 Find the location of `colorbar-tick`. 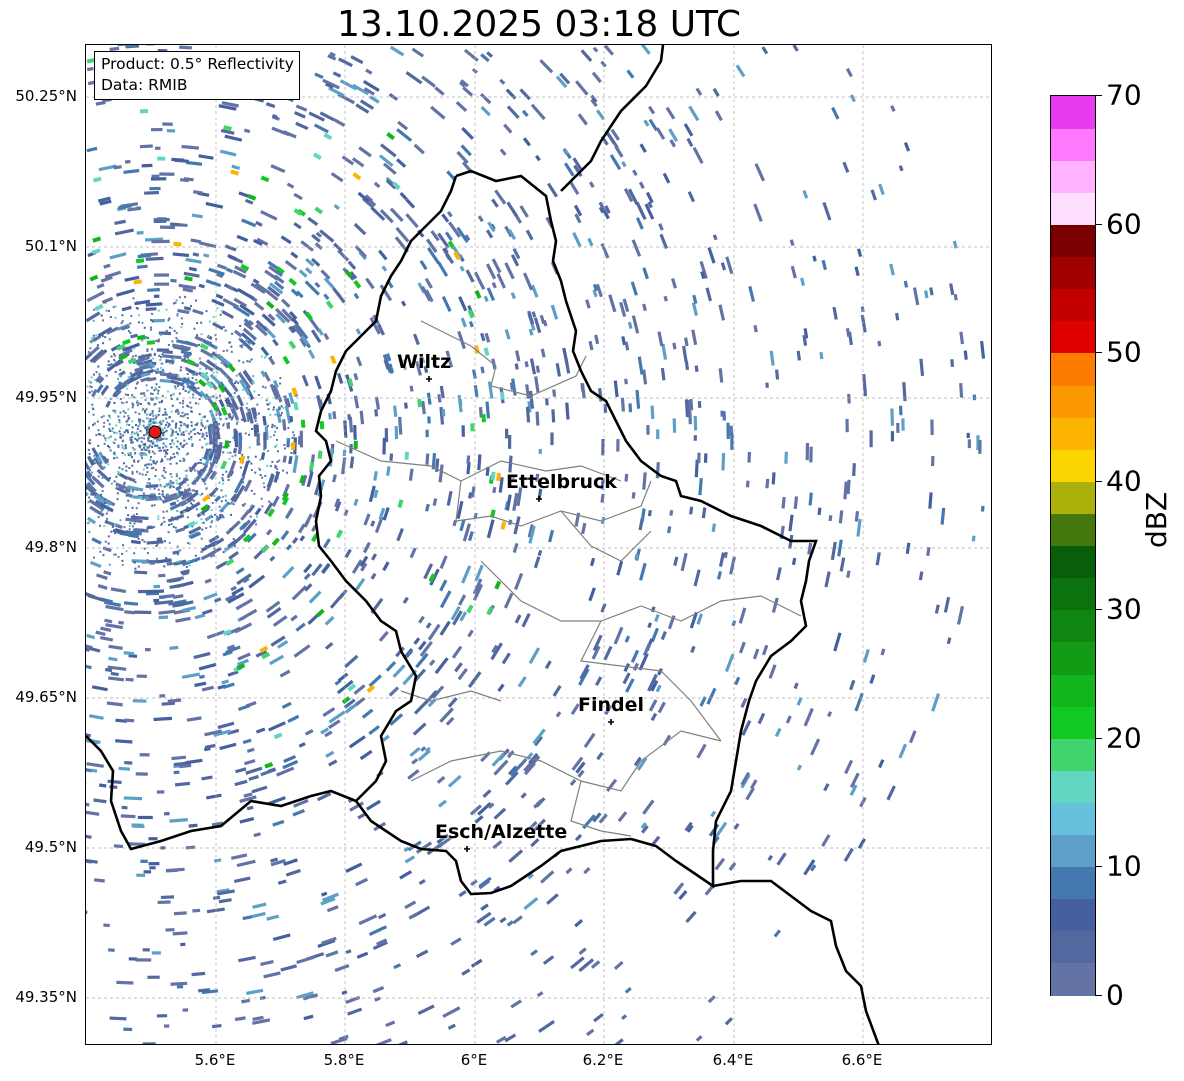

colorbar-tick is located at coordinates (1099, 95).